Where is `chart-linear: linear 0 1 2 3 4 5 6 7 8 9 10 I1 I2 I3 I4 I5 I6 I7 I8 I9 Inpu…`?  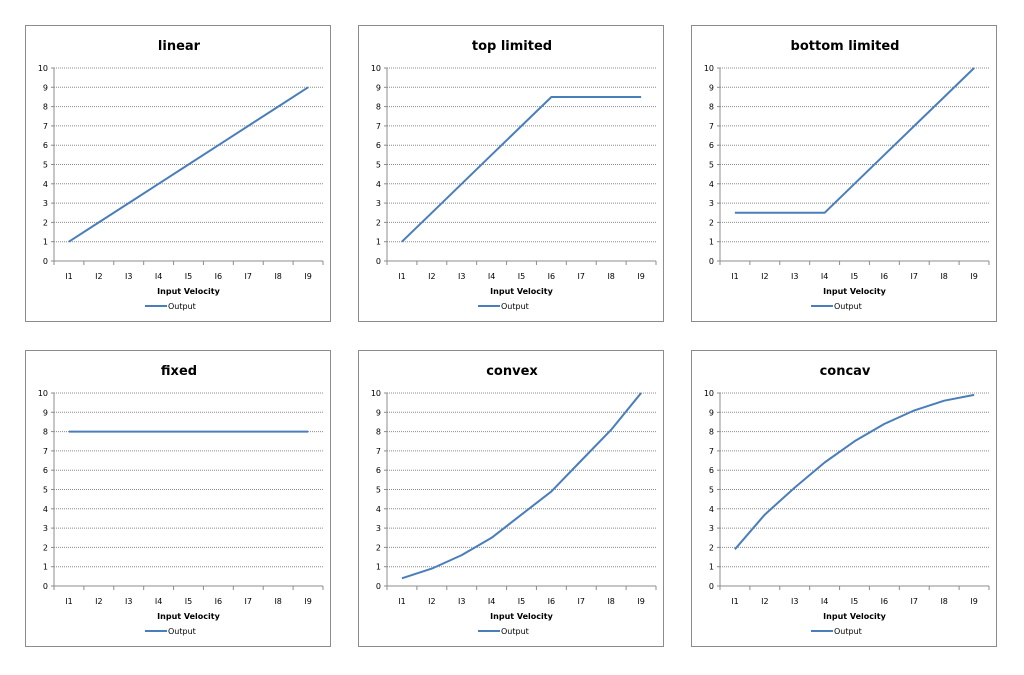 chart-linear: linear 0 1 2 3 4 5 6 7 8 9 10 I1 I2 I3 I4 I5 I6 I7 I8 I9 Inpu… is located at coordinates (178, 173).